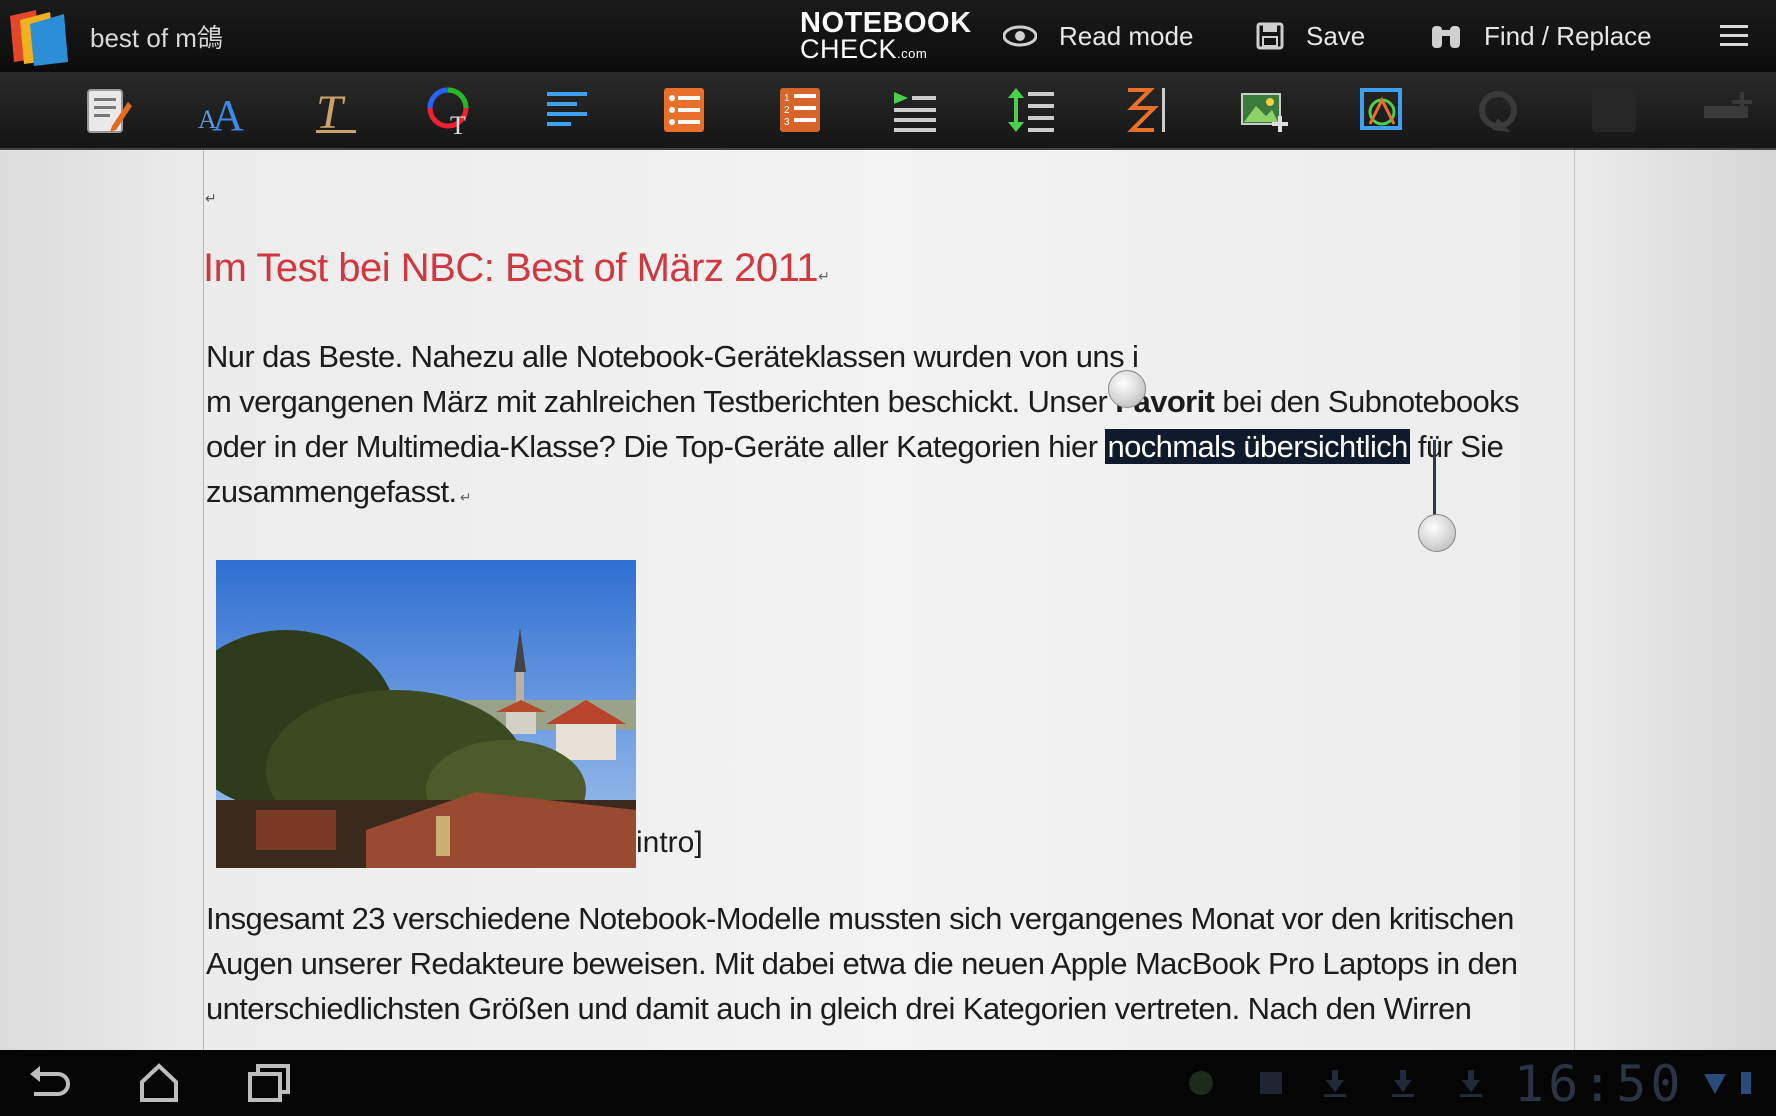 The width and height of the screenshot is (1776, 1116). Describe the element at coordinates (1434, 478) in the screenshot. I see `selection-handle-stem` at that location.